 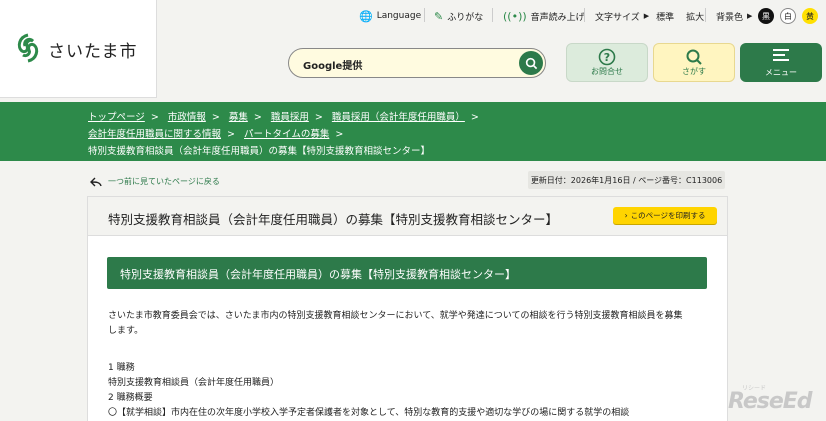 I want to click on hamburger-icon, so click(x=781, y=55).